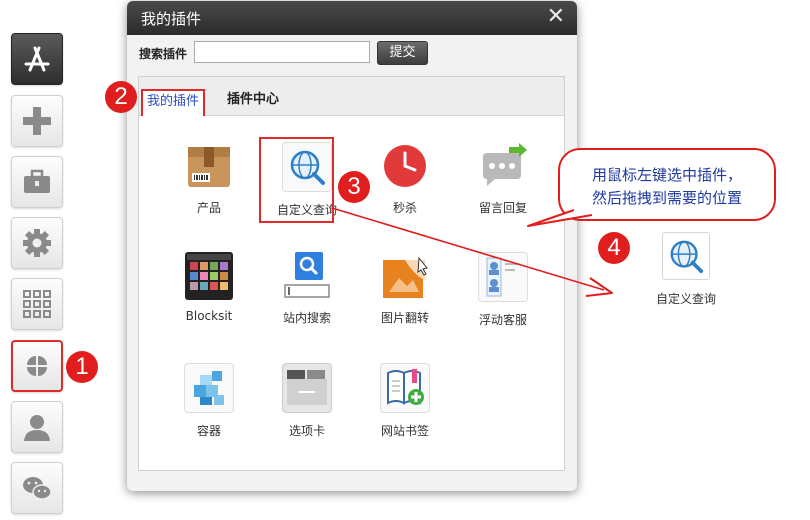 The width and height of the screenshot is (810, 520). What do you see at coordinates (666, 175) in the screenshot?
I see `callout-line-1: 用鼠标左键选中插件，` at bounding box center [666, 175].